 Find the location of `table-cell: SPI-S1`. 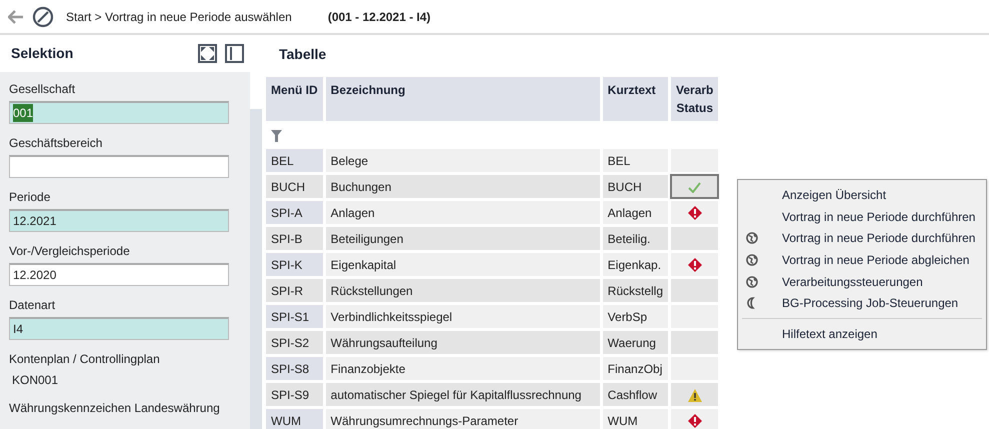

table-cell: SPI-S1 is located at coordinates (294, 316).